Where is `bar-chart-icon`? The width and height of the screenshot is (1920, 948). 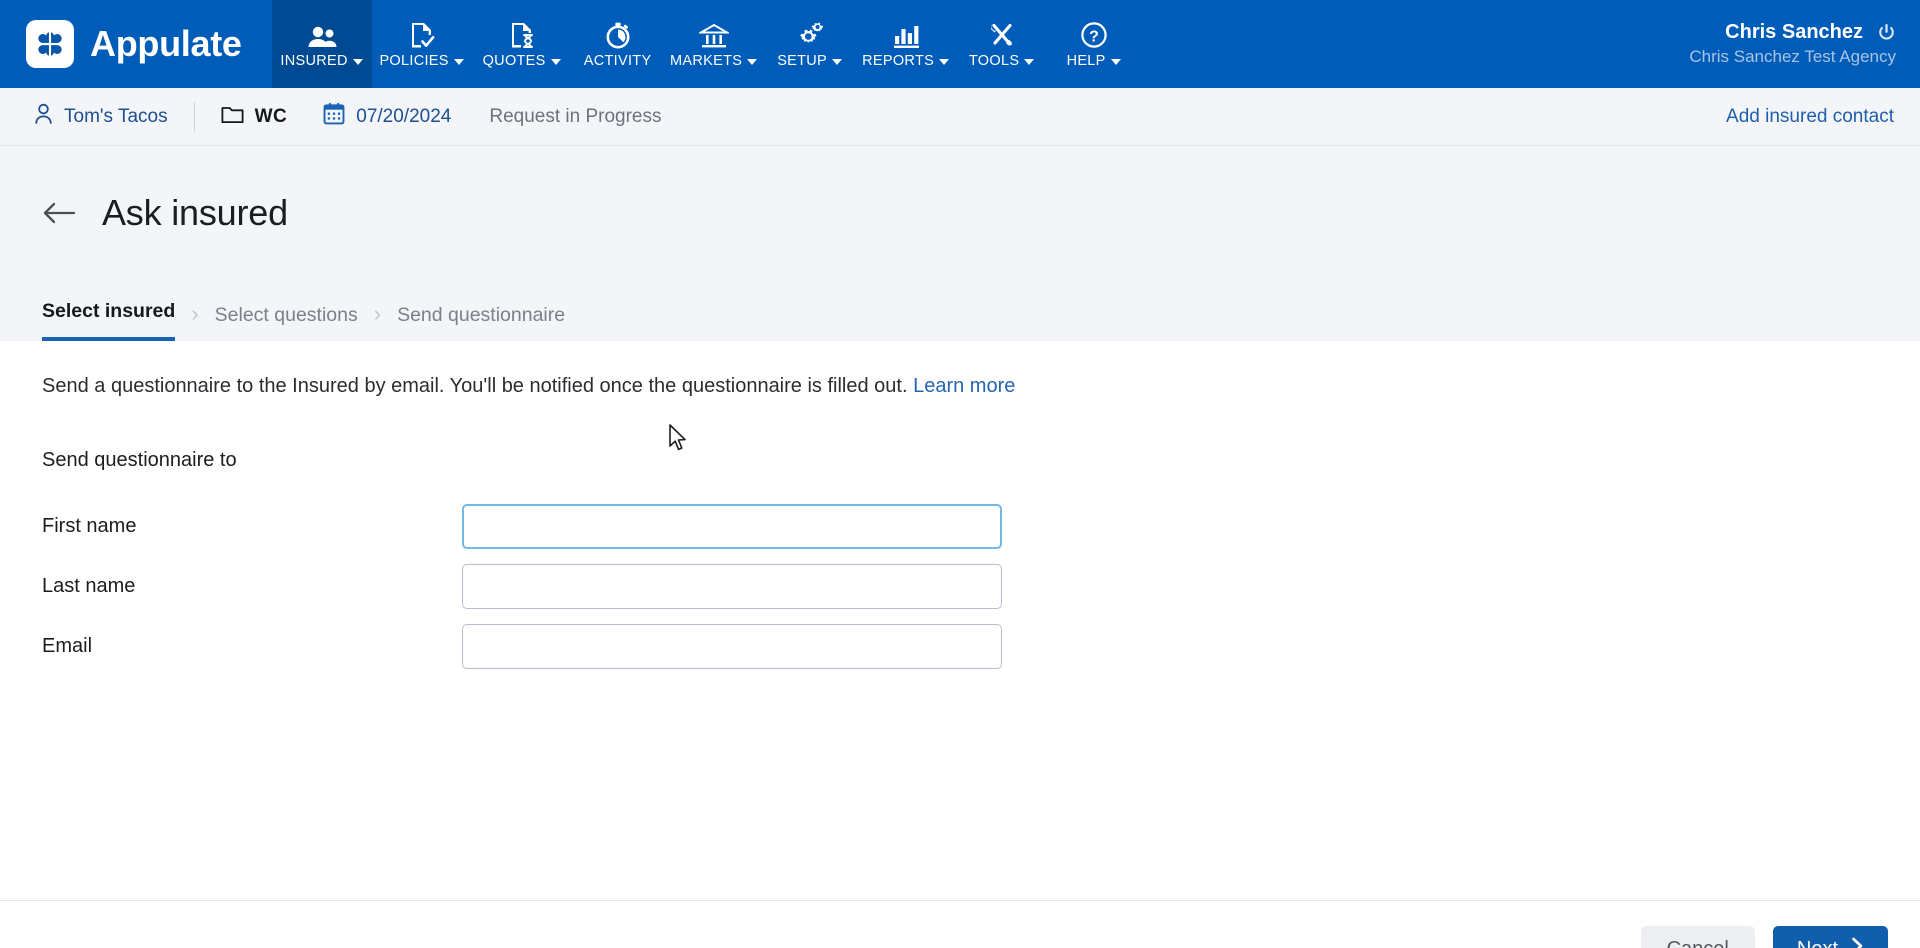 bar-chart-icon is located at coordinates (906, 34).